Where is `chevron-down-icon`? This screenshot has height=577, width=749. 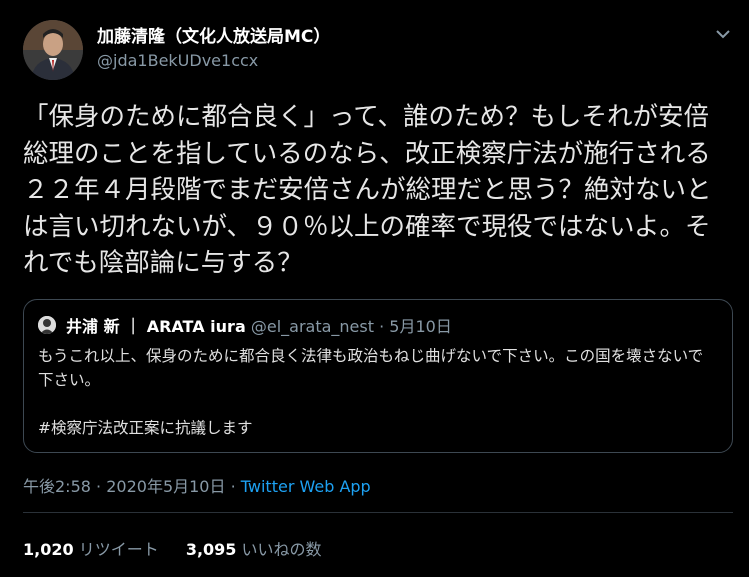 chevron-down-icon is located at coordinates (723, 34).